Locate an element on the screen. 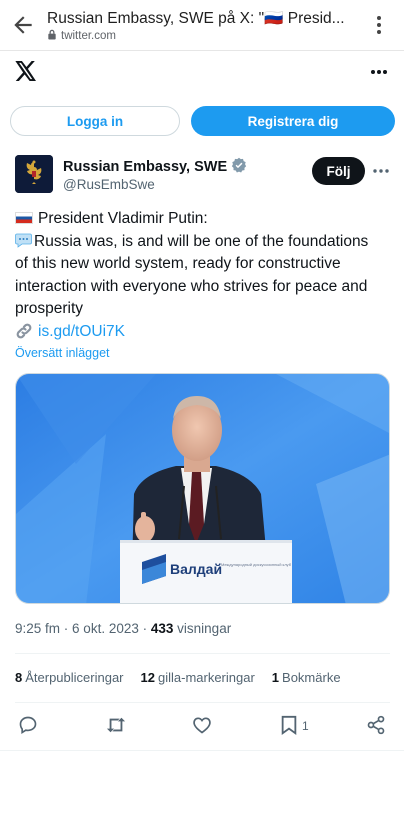 This screenshot has height=821, width=404. tweet-date: 6 okt. 2023 is located at coordinates (105, 628).